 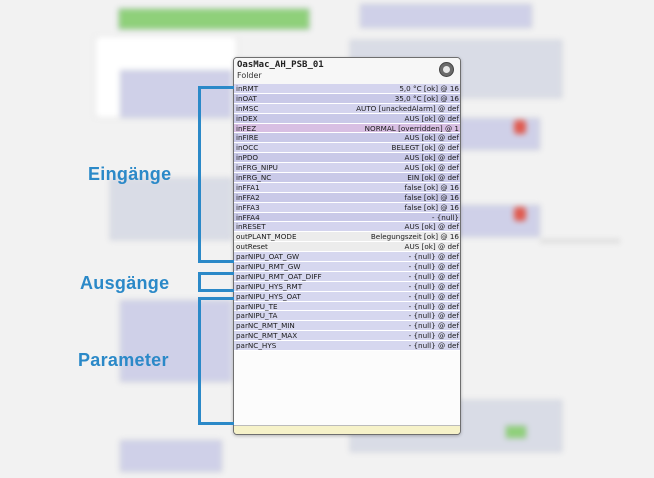 What do you see at coordinates (268, 296) in the screenshot?
I see `slot-name: parNIPU_HYS_OAT` at bounding box center [268, 296].